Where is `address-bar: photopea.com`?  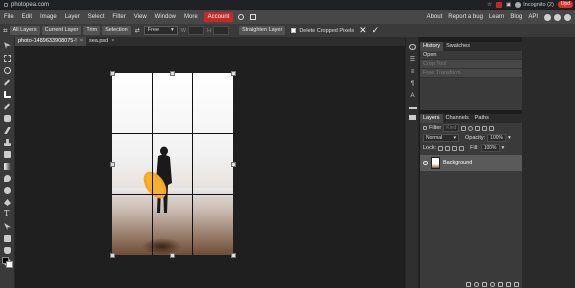 address-bar: photopea.com is located at coordinates (26, 5).